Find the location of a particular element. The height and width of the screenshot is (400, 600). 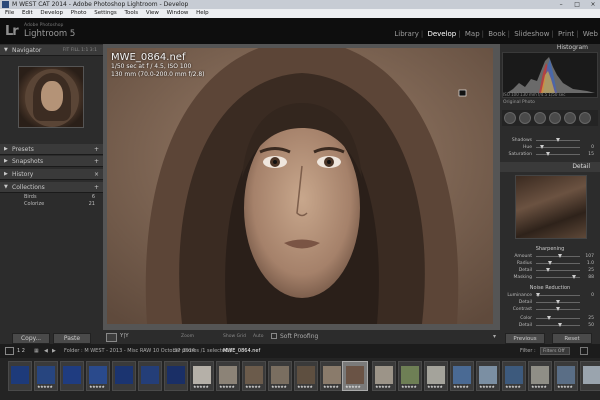

navigator-preview is located at coordinates (51, 97).